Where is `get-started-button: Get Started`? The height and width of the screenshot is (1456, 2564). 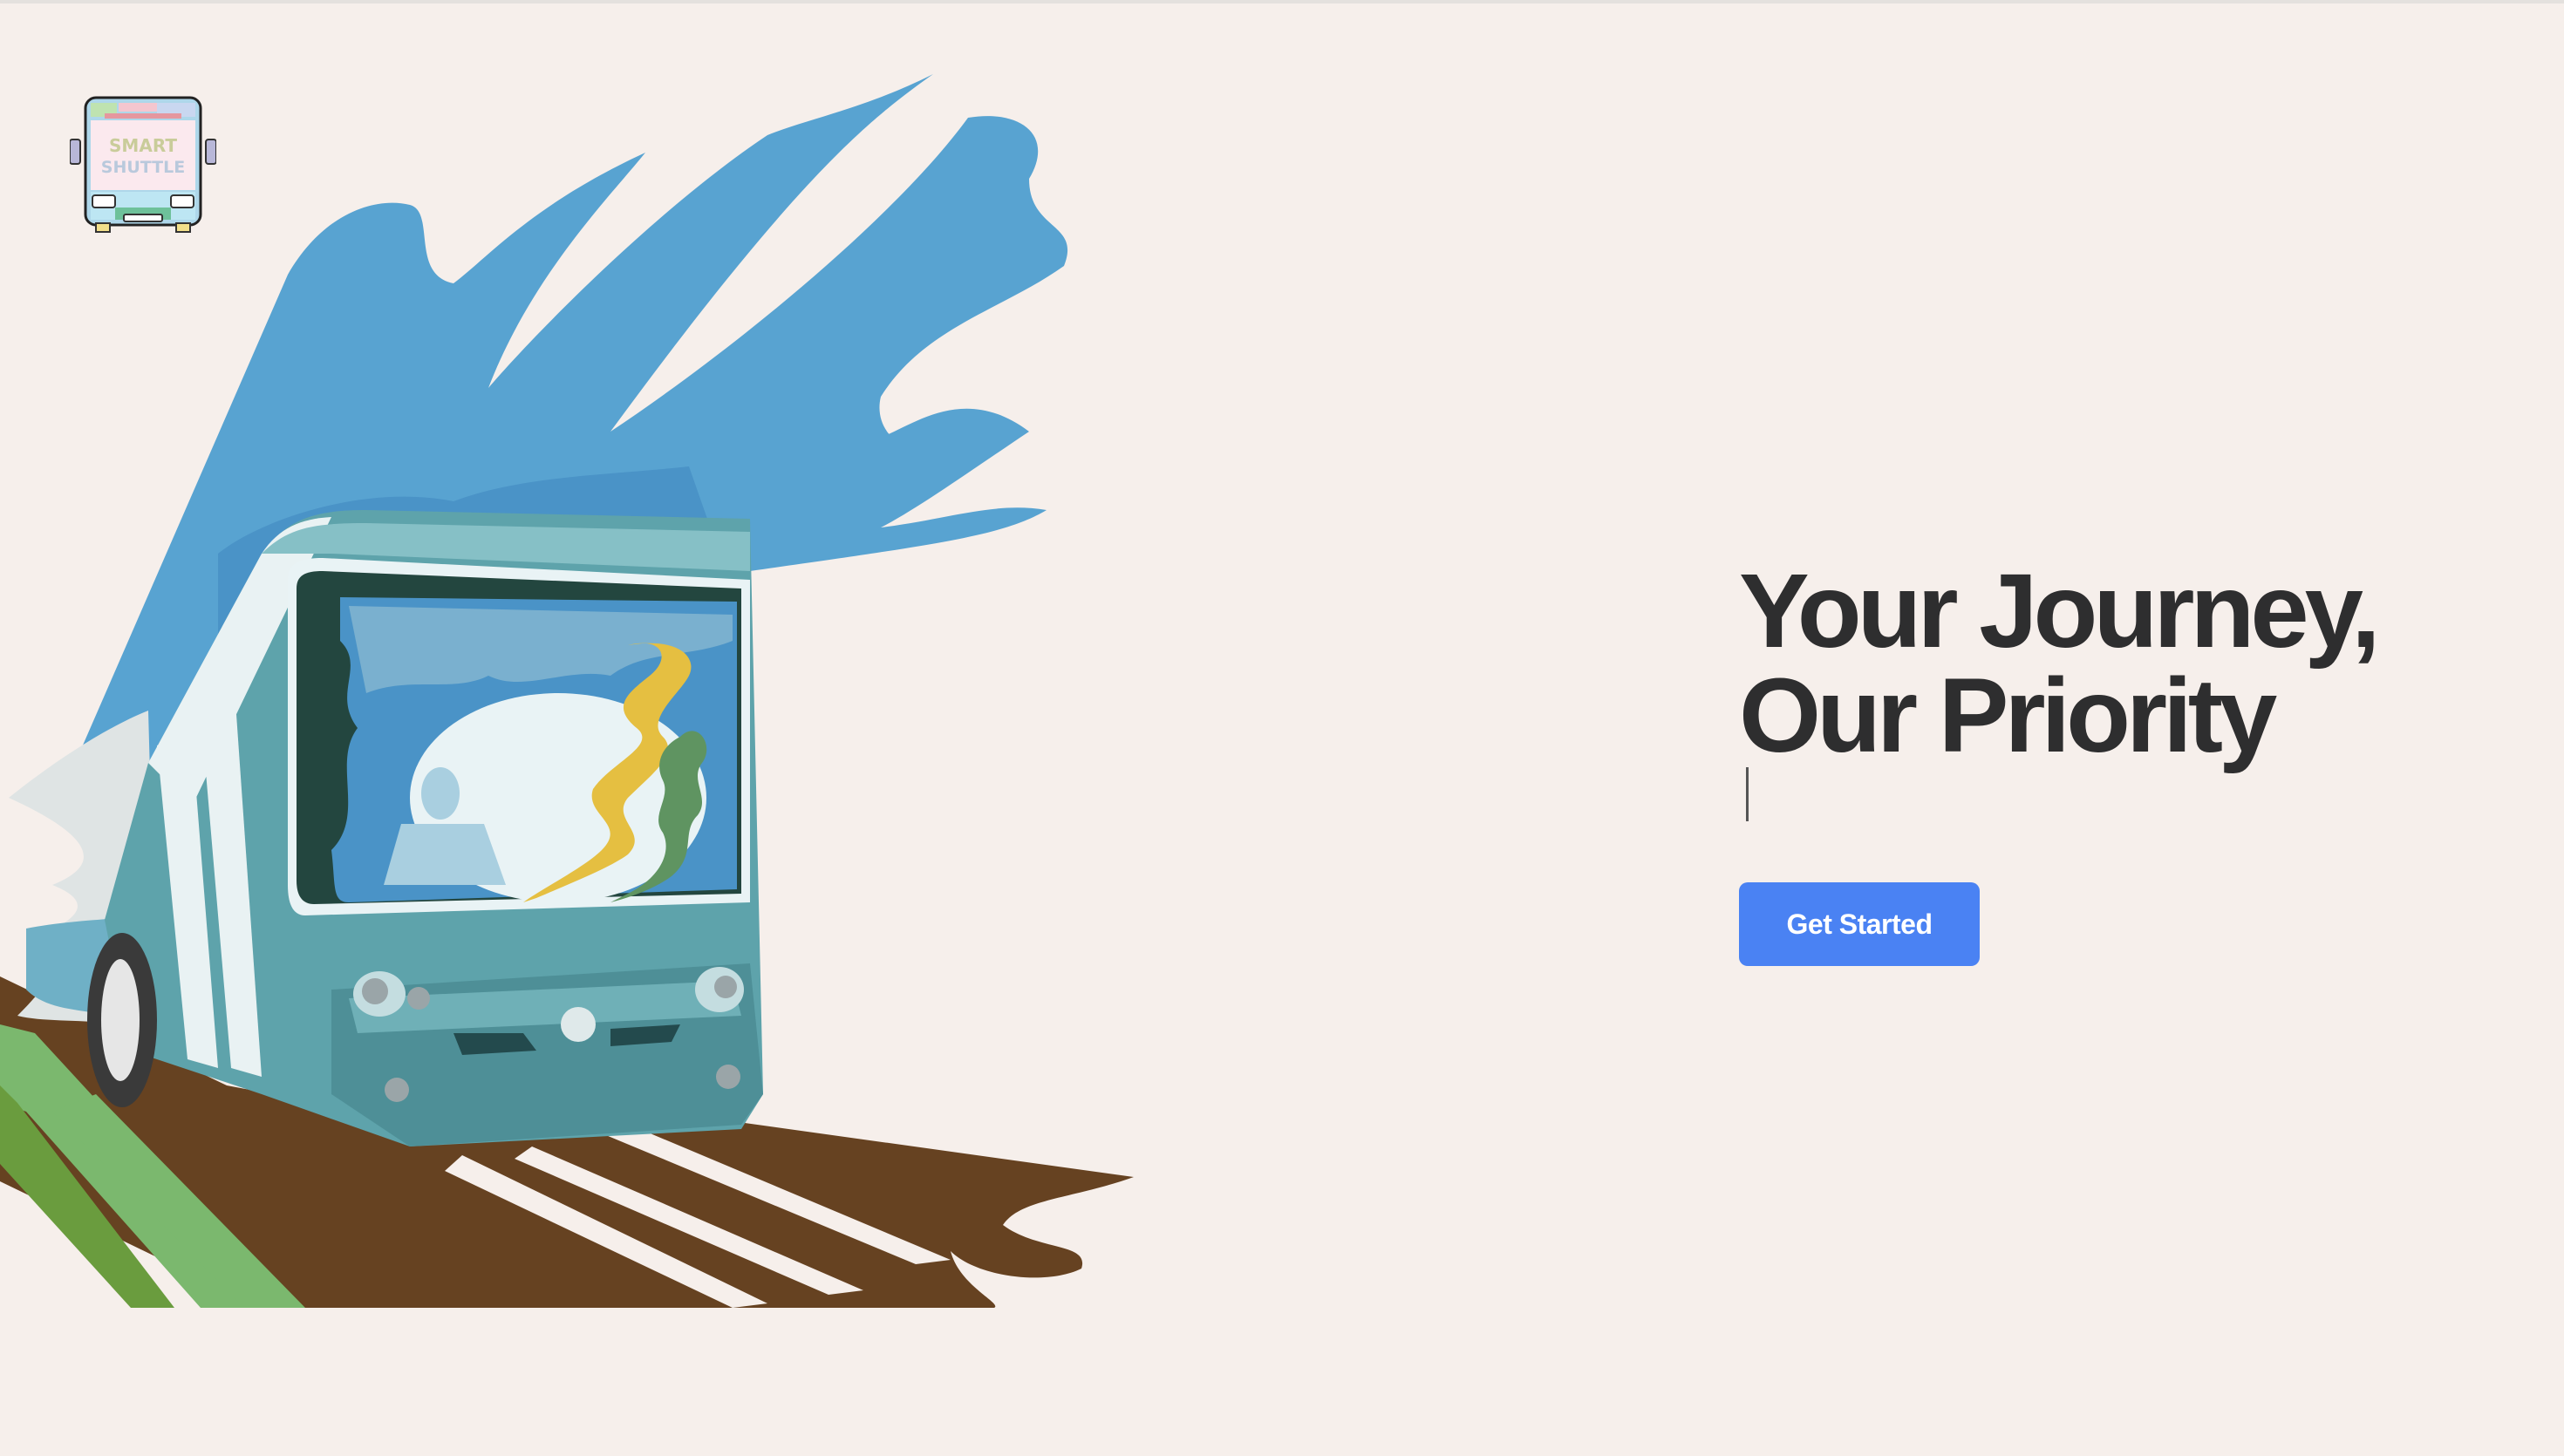
get-started-button: Get Started is located at coordinates (1859, 924).